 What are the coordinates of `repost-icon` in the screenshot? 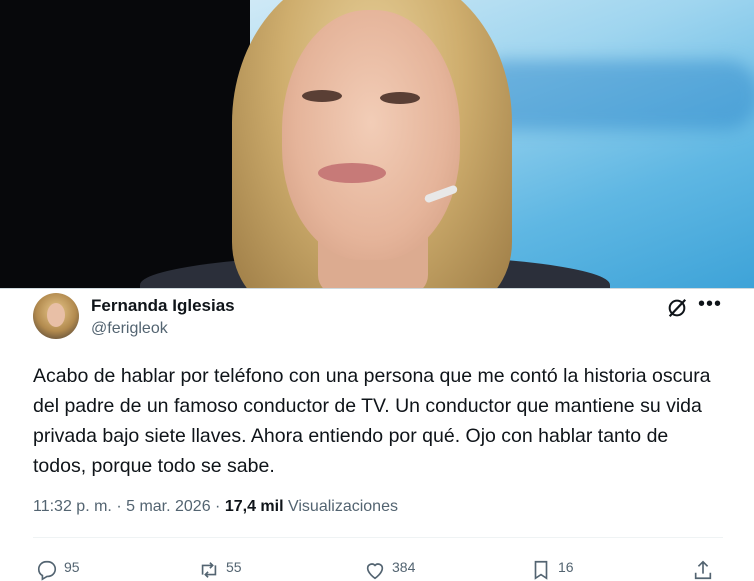 It's located at (209, 570).